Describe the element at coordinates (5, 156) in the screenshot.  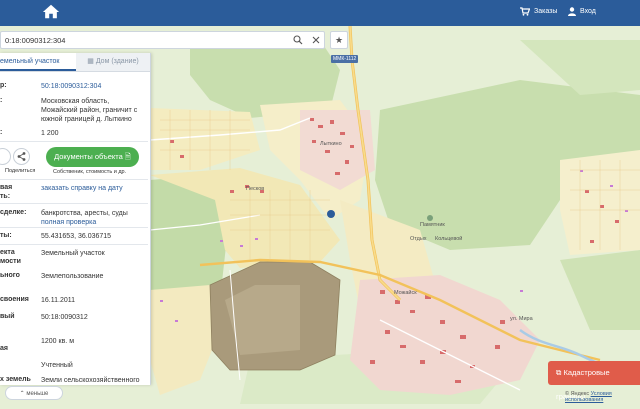
I see `location-button` at that location.